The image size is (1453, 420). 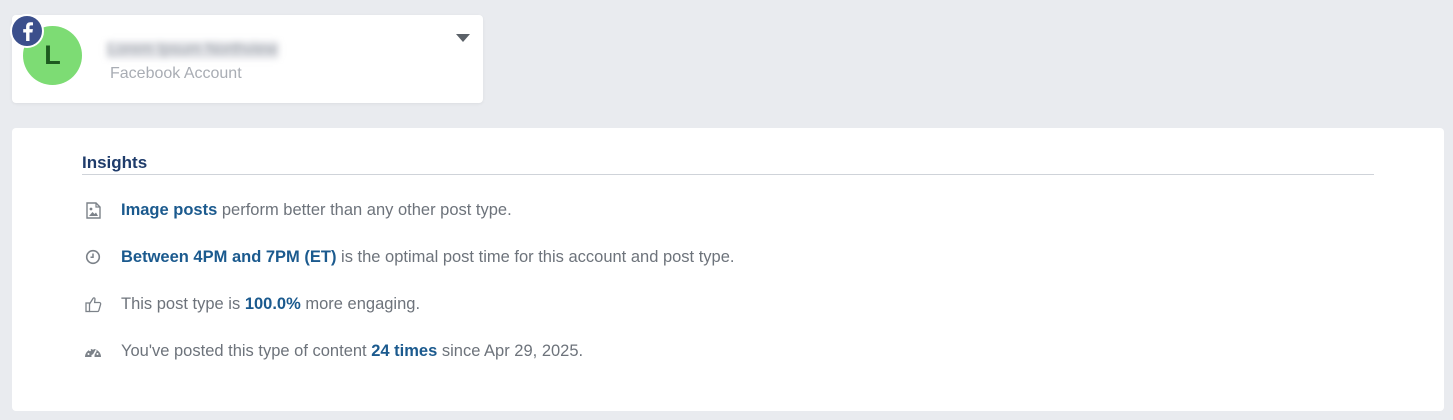 I want to click on insight-text: You've posted this type of content, so click(x=246, y=350).